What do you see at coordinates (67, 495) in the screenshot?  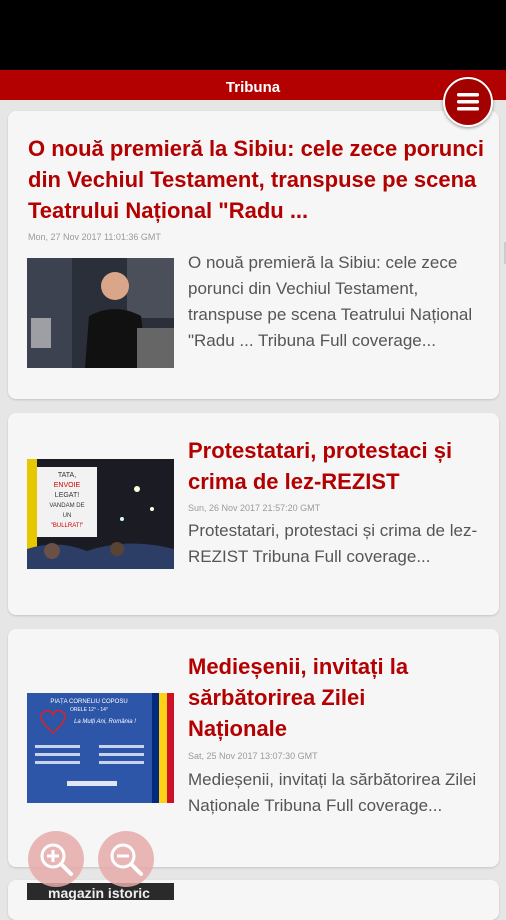 I see `protest-sign-text: LEGAT!` at bounding box center [67, 495].